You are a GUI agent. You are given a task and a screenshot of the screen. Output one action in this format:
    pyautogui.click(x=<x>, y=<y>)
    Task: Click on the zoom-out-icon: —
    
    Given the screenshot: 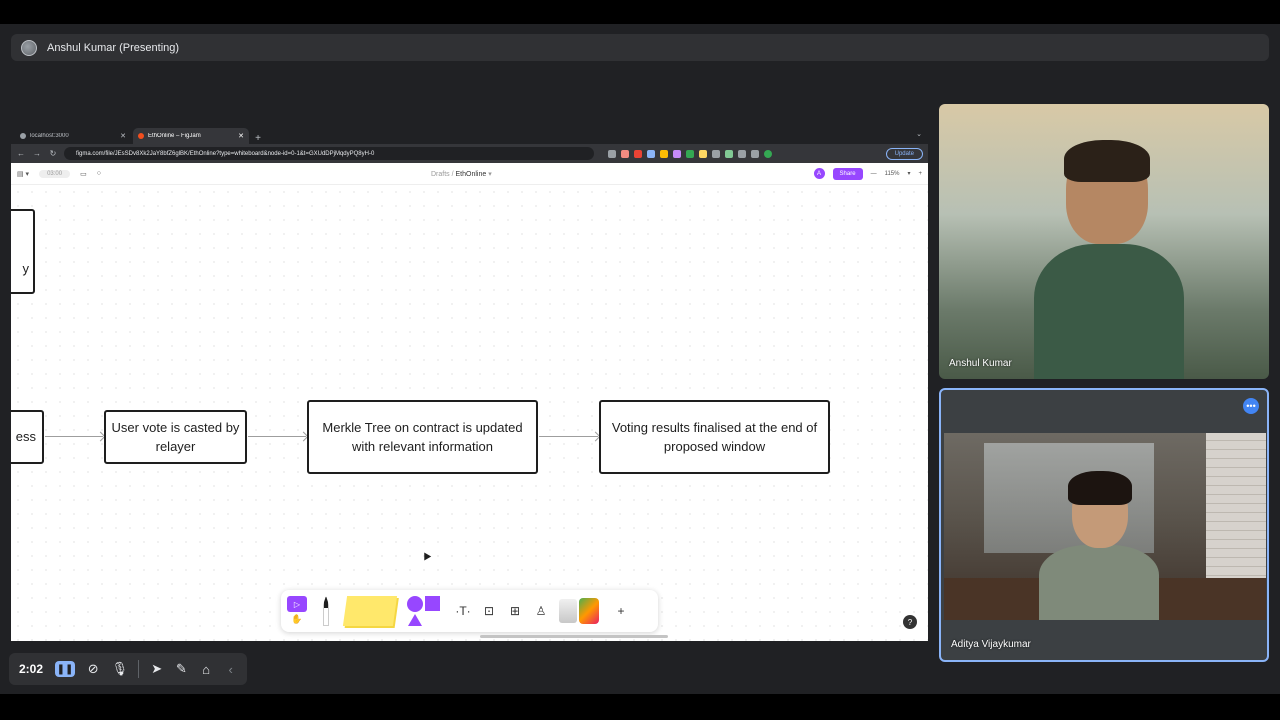 What is the action you would take?
    pyautogui.click(x=874, y=174)
    